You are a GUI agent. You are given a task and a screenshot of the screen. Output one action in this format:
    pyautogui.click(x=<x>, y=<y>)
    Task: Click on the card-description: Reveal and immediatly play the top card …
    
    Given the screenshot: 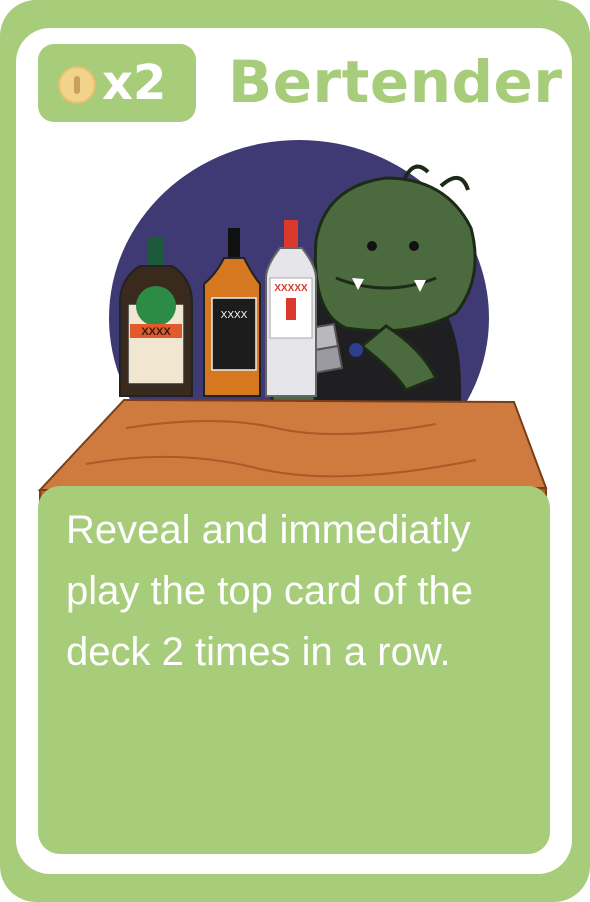 What is the action you would take?
    pyautogui.click(x=269, y=591)
    